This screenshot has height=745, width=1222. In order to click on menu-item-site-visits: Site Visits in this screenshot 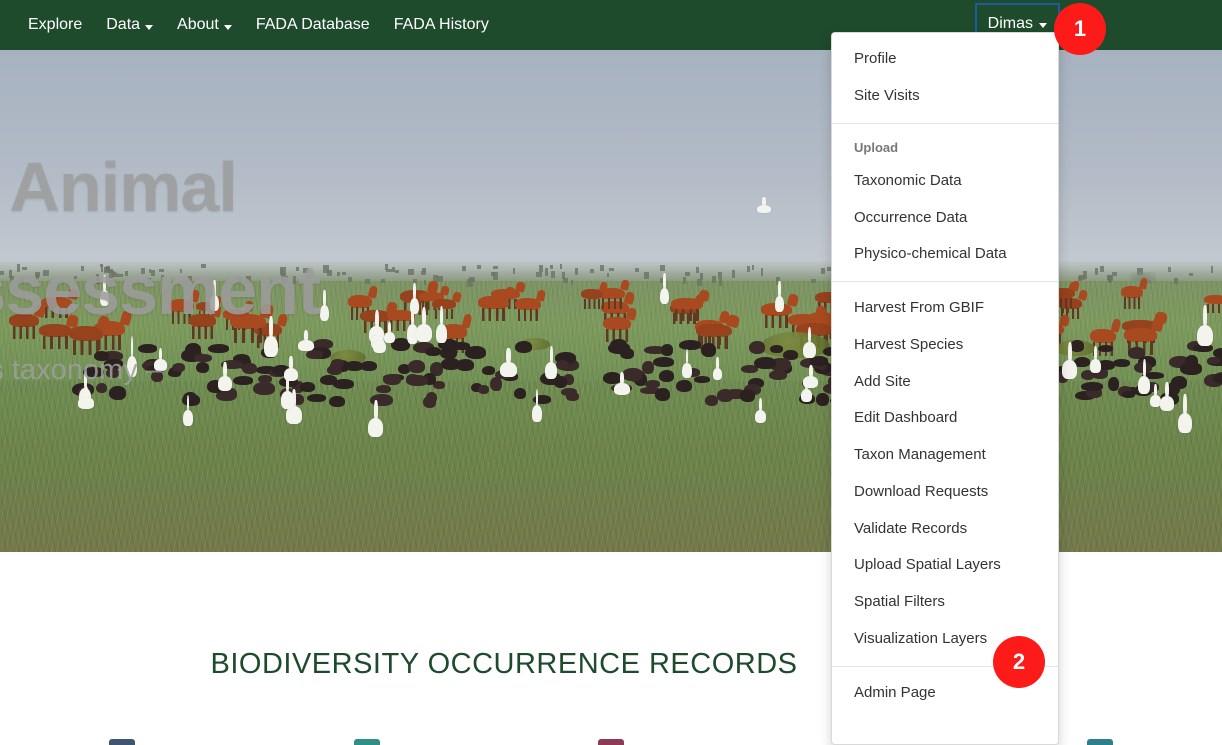, I will do `click(945, 96)`.